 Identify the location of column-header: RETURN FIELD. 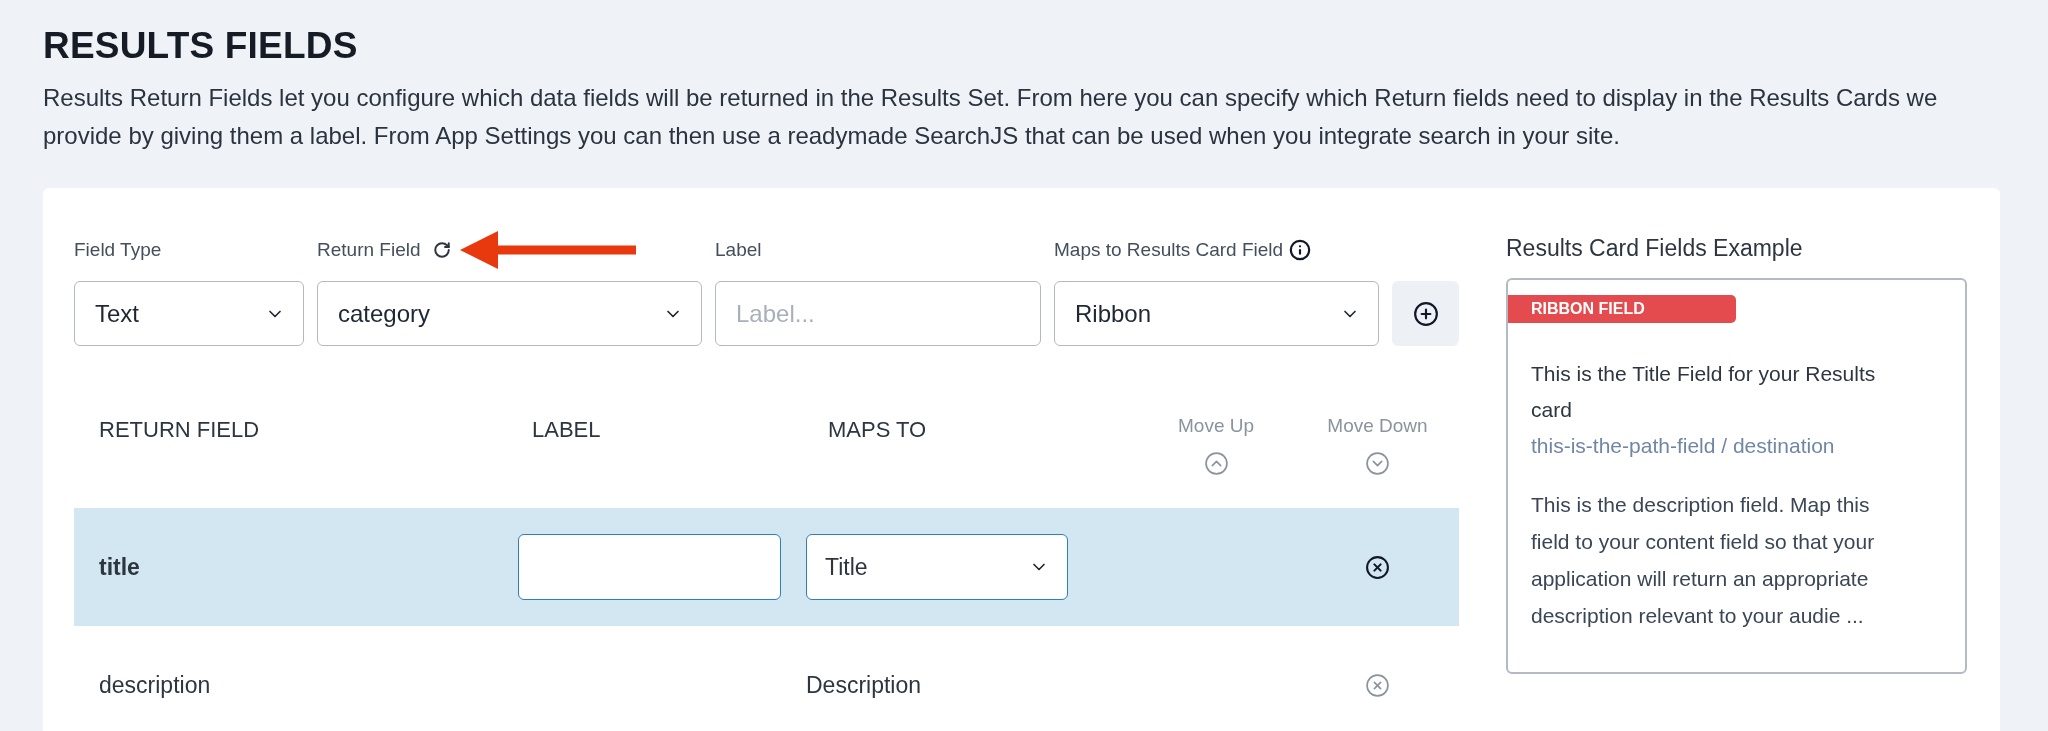
(179, 429).